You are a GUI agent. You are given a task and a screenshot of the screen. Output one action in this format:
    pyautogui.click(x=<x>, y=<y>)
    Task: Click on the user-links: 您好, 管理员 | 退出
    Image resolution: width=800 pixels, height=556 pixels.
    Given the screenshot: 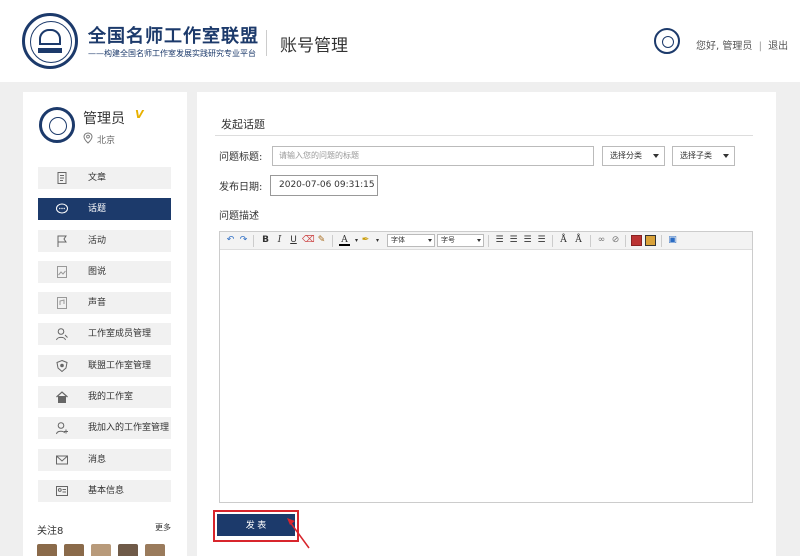 What is the action you would take?
    pyautogui.click(x=742, y=44)
    